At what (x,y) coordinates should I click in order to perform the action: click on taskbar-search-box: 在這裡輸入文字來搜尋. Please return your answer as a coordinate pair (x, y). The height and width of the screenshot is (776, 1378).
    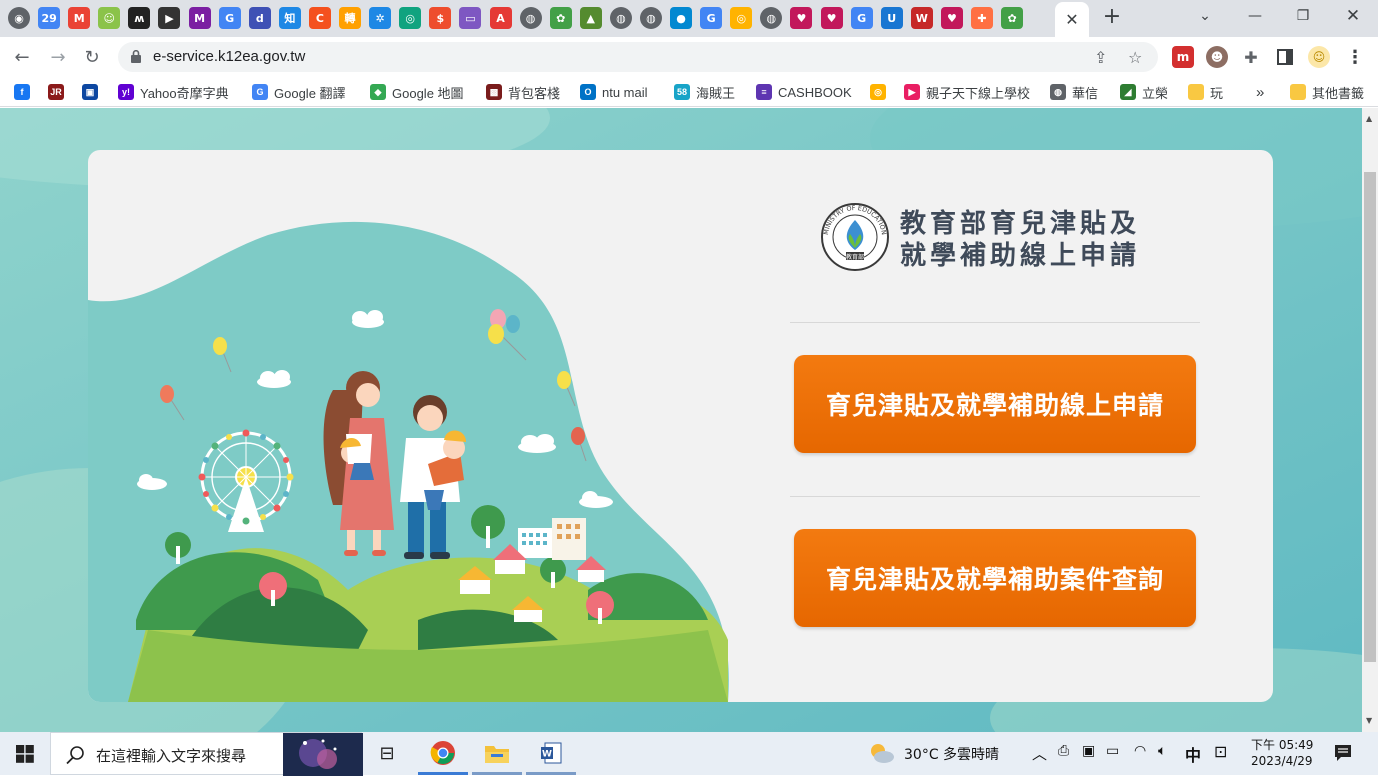
    Looking at the image, I should click on (206, 754).